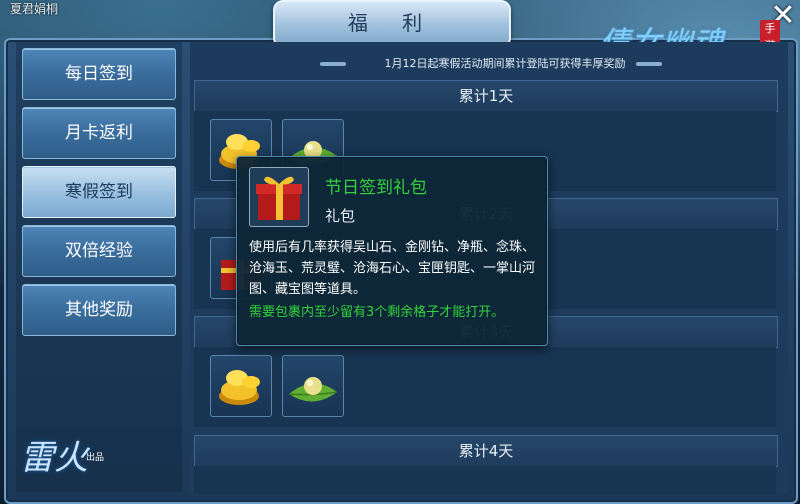 This screenshot has height=504, width=800. Describe the element at coordinates (505, 63) in the screenshot. I see `event-notice: 1月12日起寒假活动期间累计登陆可获得丰厚奖励` at that location.